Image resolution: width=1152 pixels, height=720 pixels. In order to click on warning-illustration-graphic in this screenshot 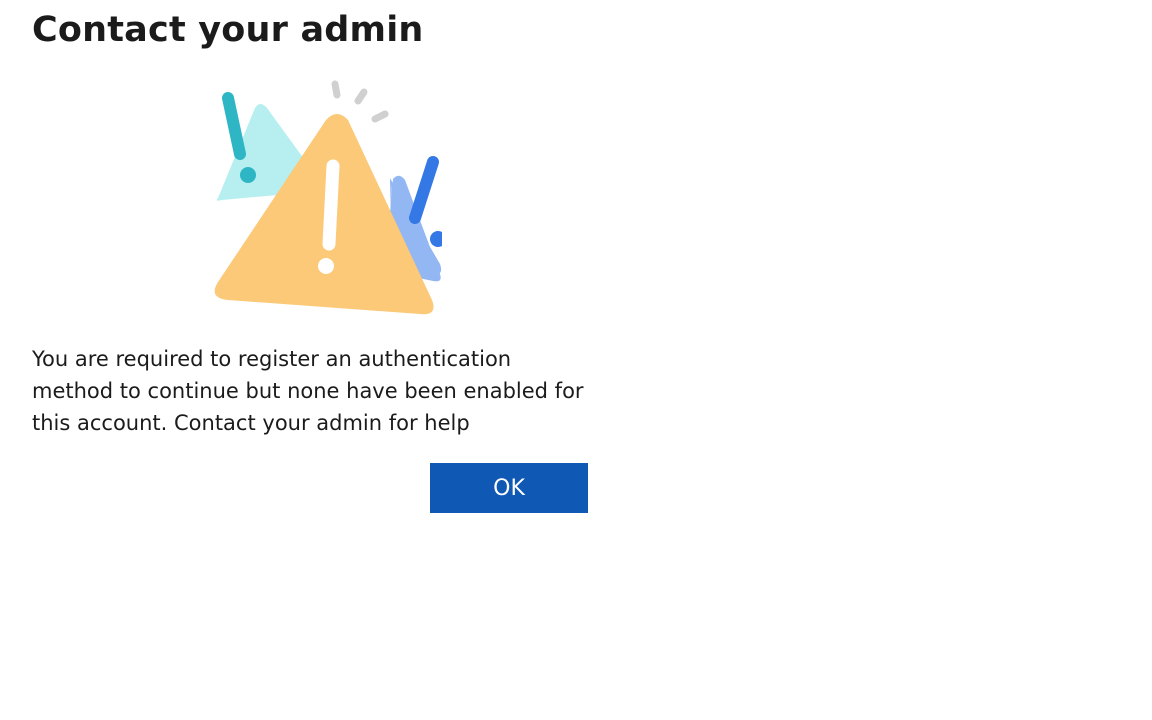, I will do `click(328, 197)`.